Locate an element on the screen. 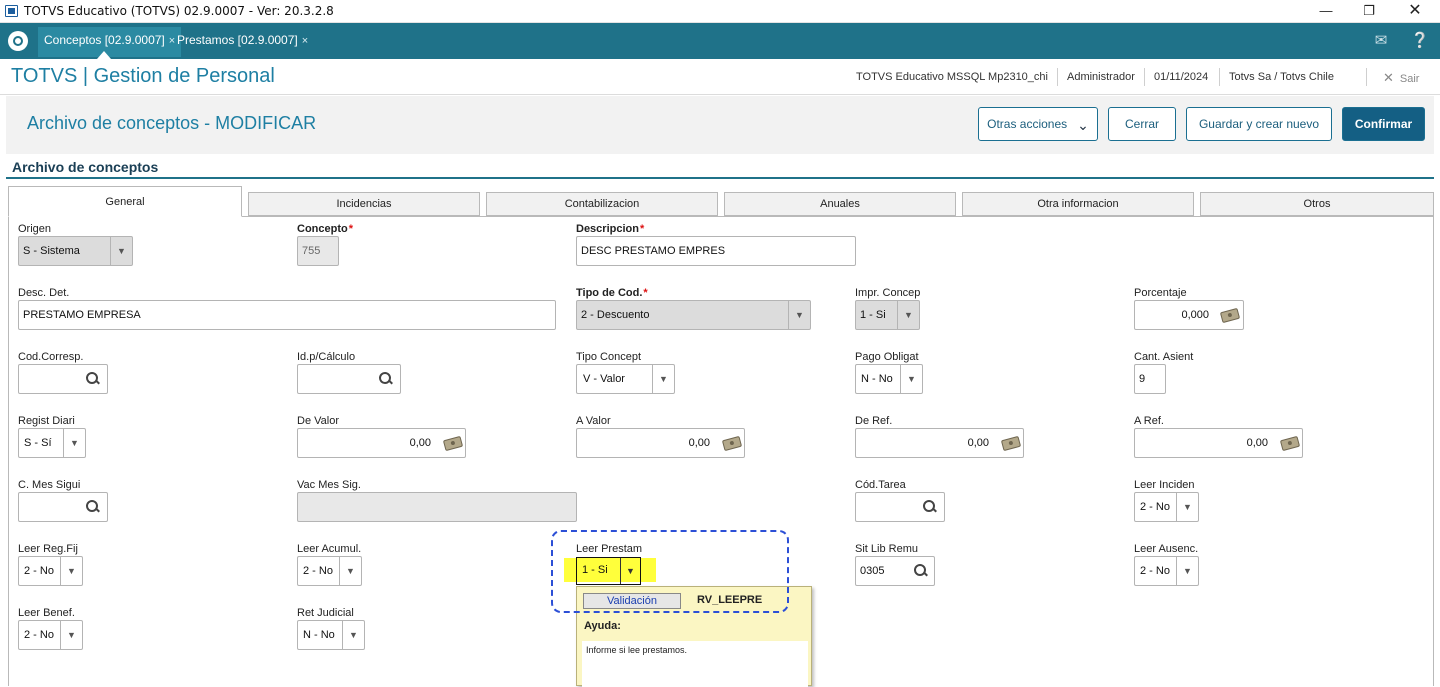 The height and width of the screenshot is (687, 1440). field-code: RV_LEEPRE is located at coordinates (730, 600).